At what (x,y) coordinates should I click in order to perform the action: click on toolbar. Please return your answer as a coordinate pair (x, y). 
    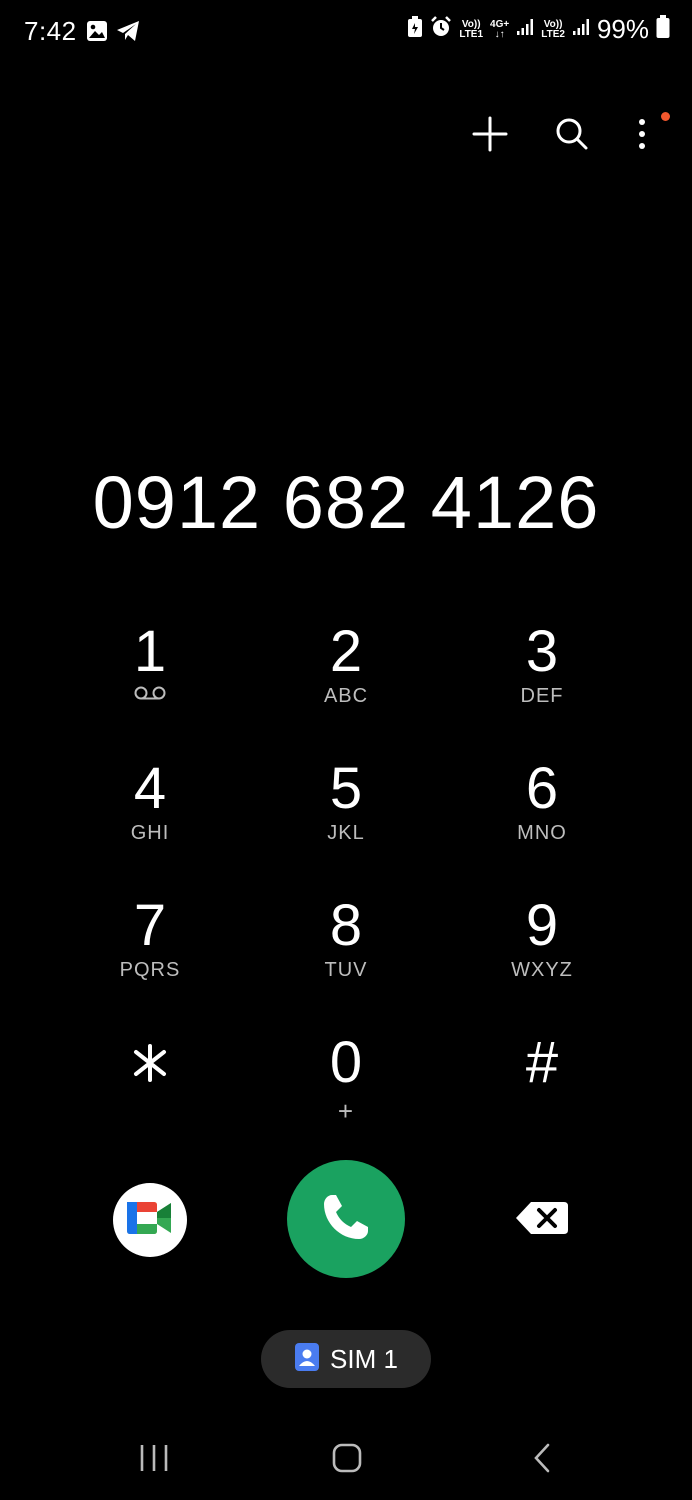
    Looking at the image, I should click on (569, 136).